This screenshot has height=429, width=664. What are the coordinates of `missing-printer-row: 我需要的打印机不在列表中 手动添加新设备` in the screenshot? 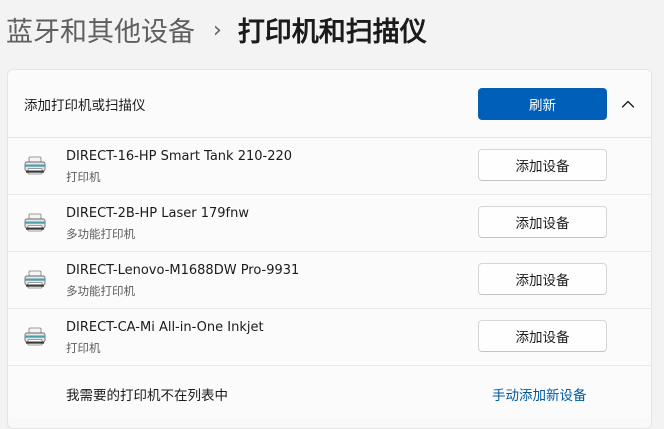 It's located at (329, 392).